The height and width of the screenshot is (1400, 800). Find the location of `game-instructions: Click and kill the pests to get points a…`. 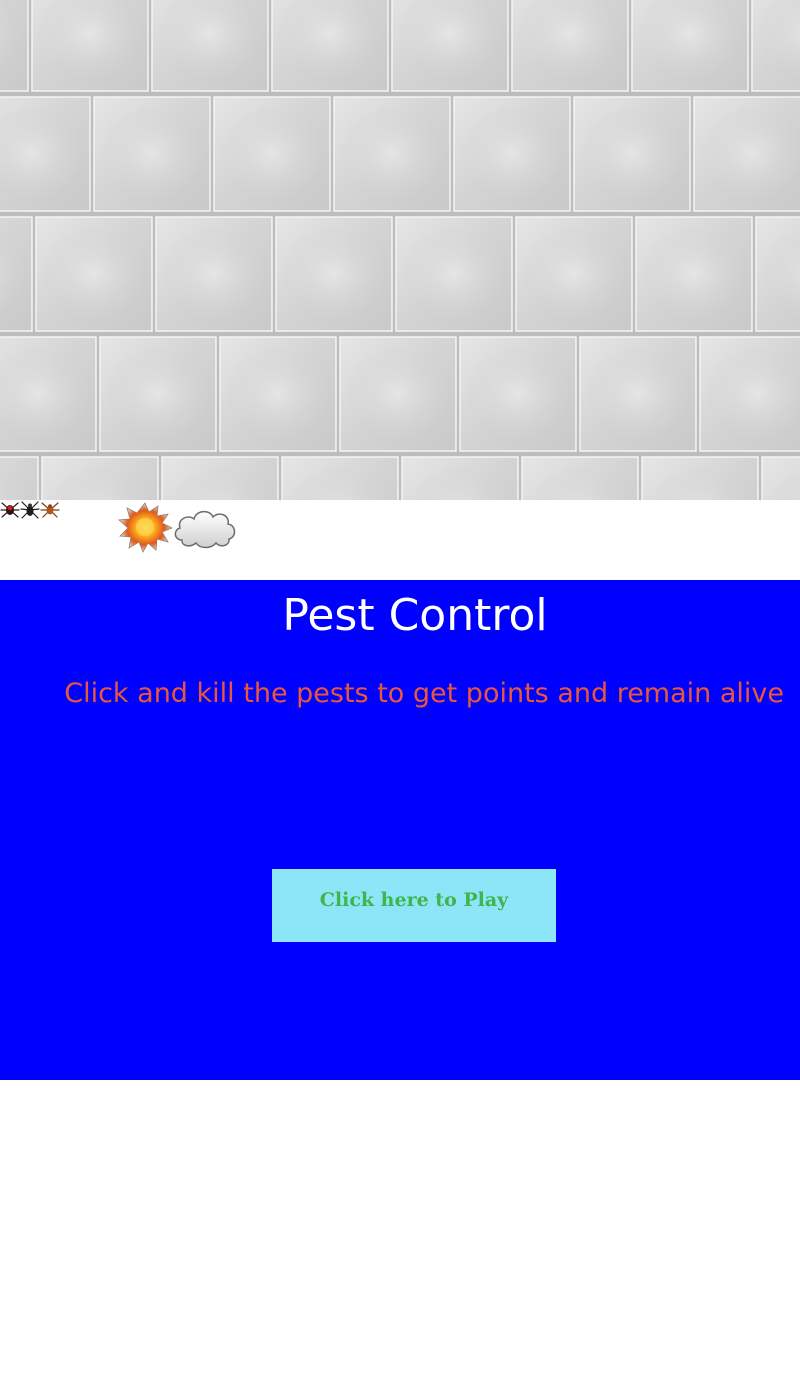

game-instructions: Click and kill the pests to get points a… is located at coordinates (424, 693).